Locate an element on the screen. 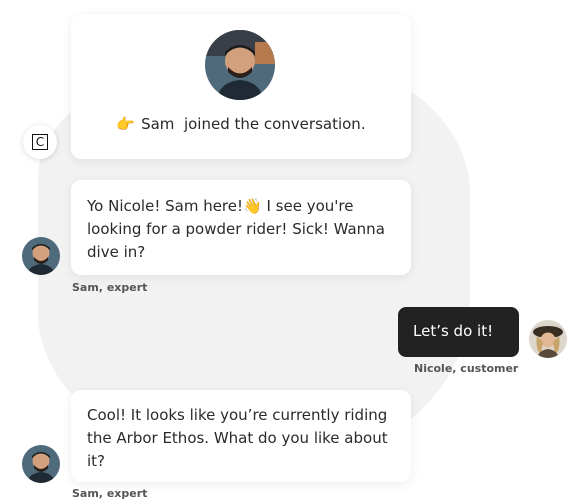 The height and width of the screenshot is (500, 583). brand-logo-icon: C is located at coordinates (40, 142).